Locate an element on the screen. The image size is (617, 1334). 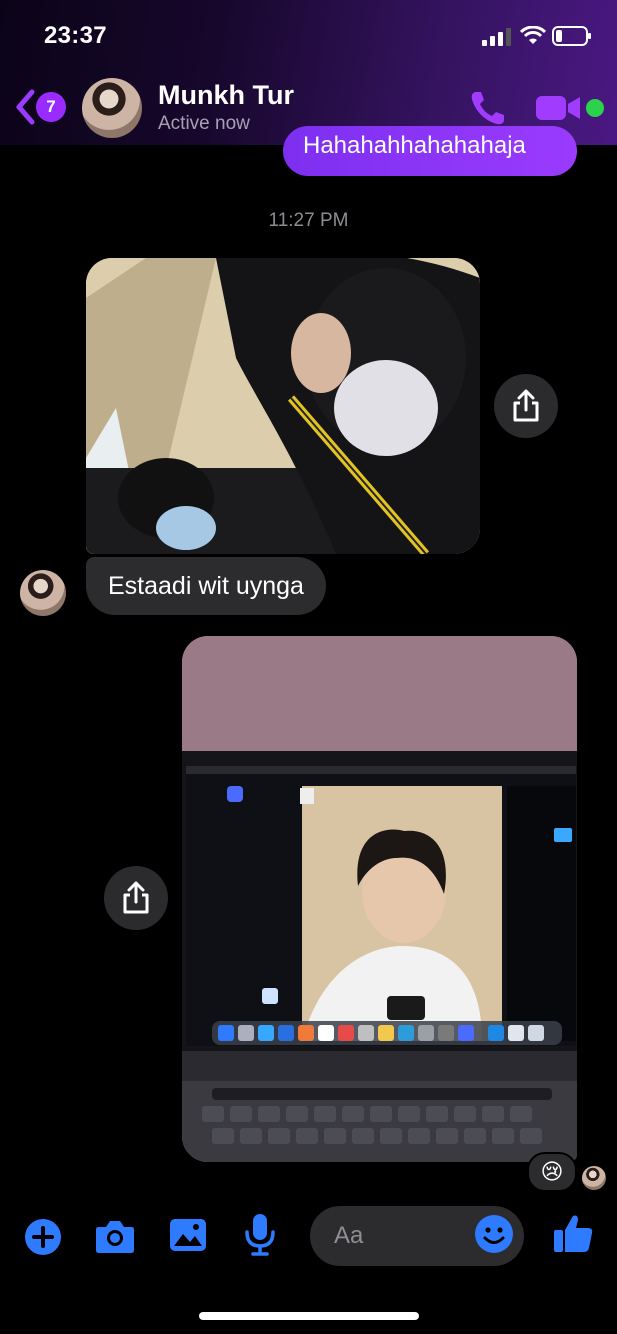
camera-icon is located at coordinates (115, 1236).